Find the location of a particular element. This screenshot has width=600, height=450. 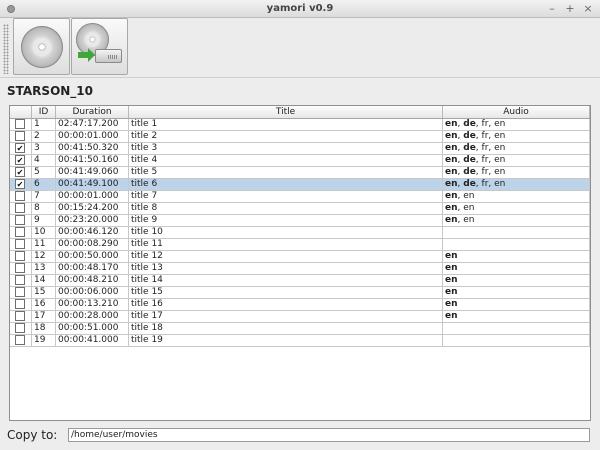

table-row: 18 00:00:51.000 title 18 is located at coordinates (300, 329).